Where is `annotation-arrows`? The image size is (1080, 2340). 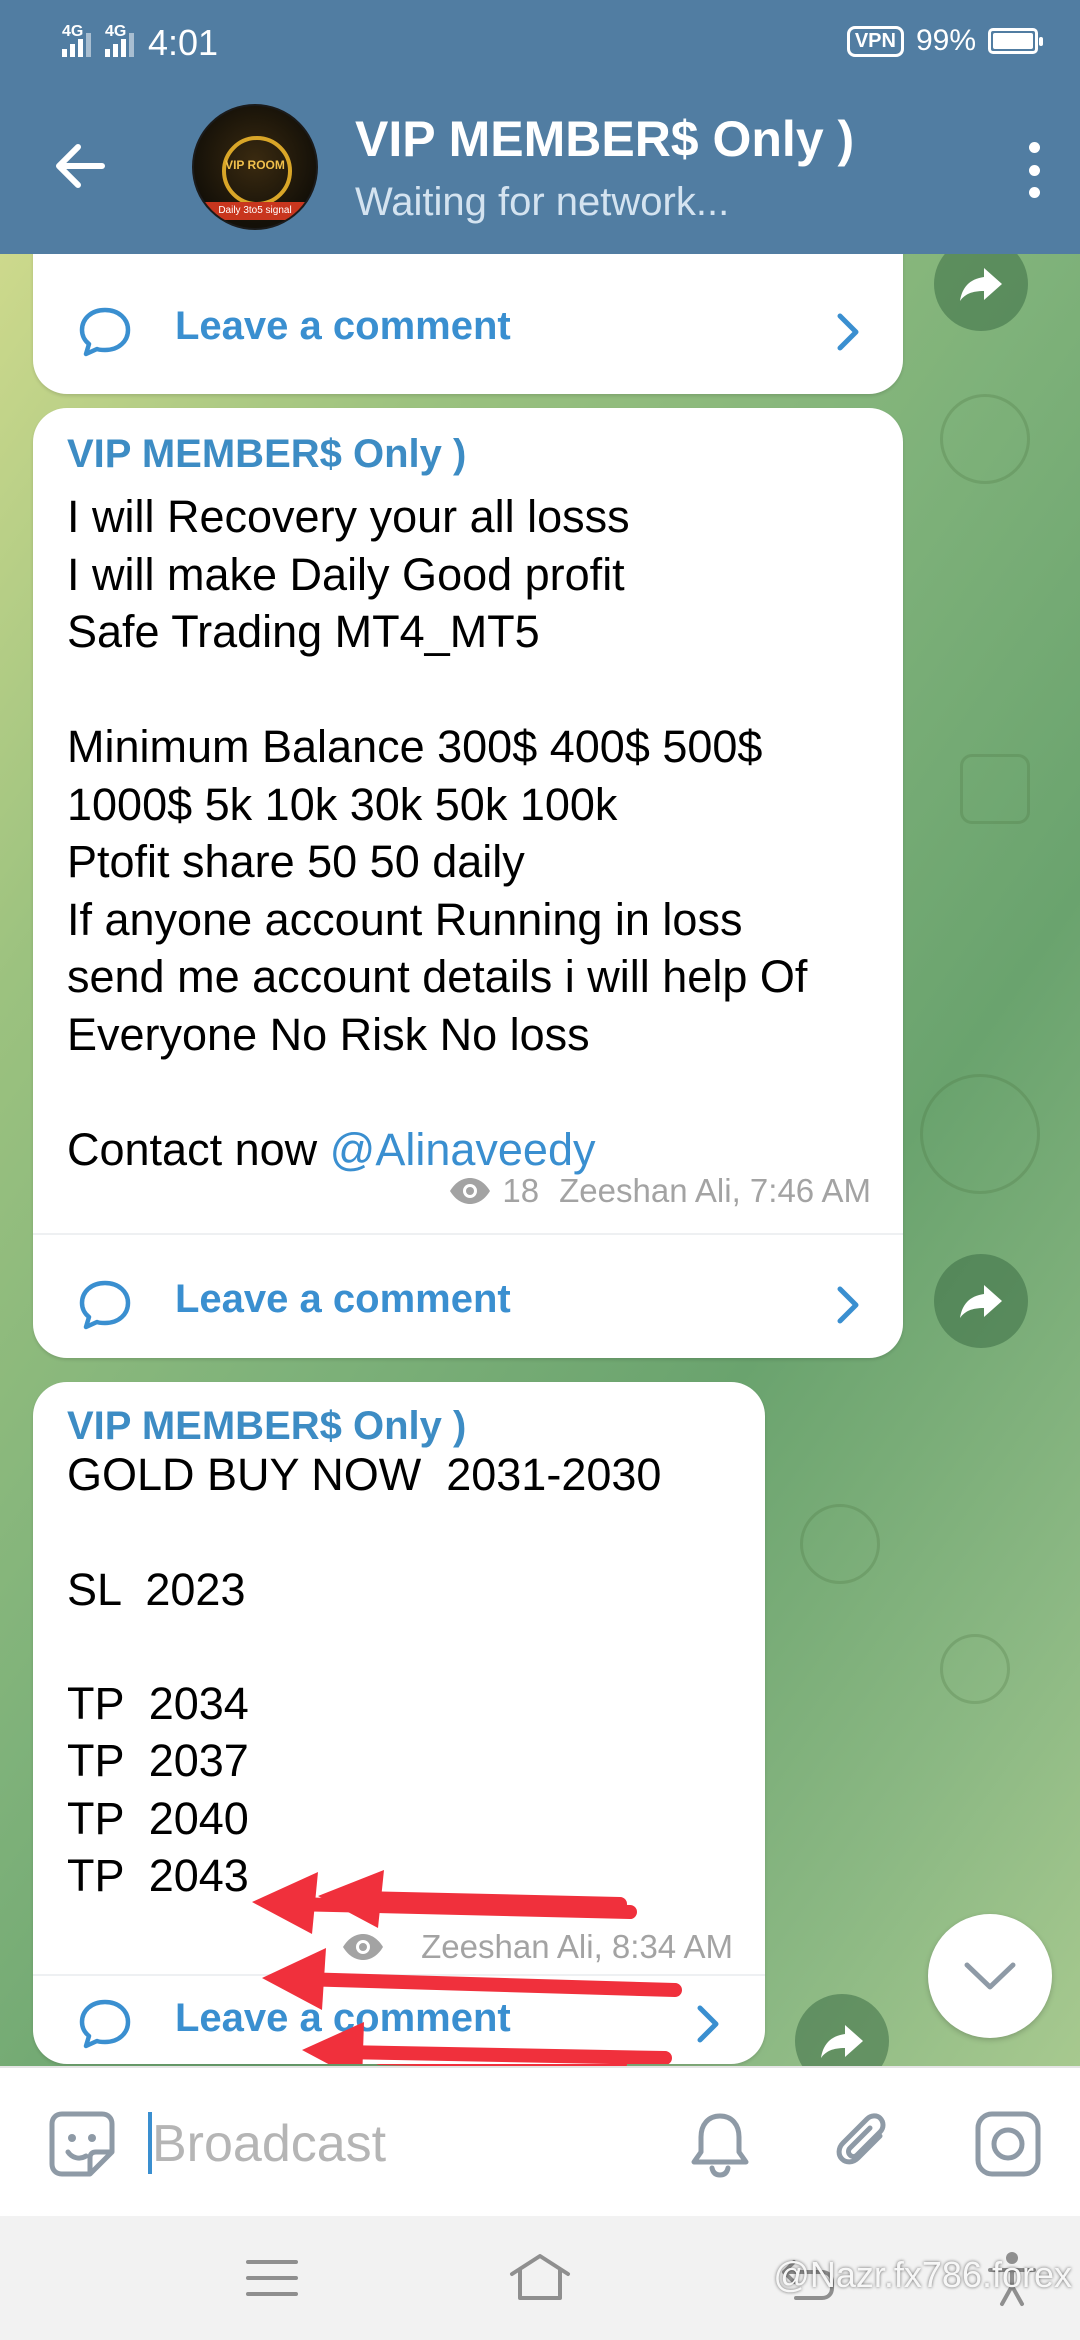 annotation-arrows is located at coordinates (472, 1899).